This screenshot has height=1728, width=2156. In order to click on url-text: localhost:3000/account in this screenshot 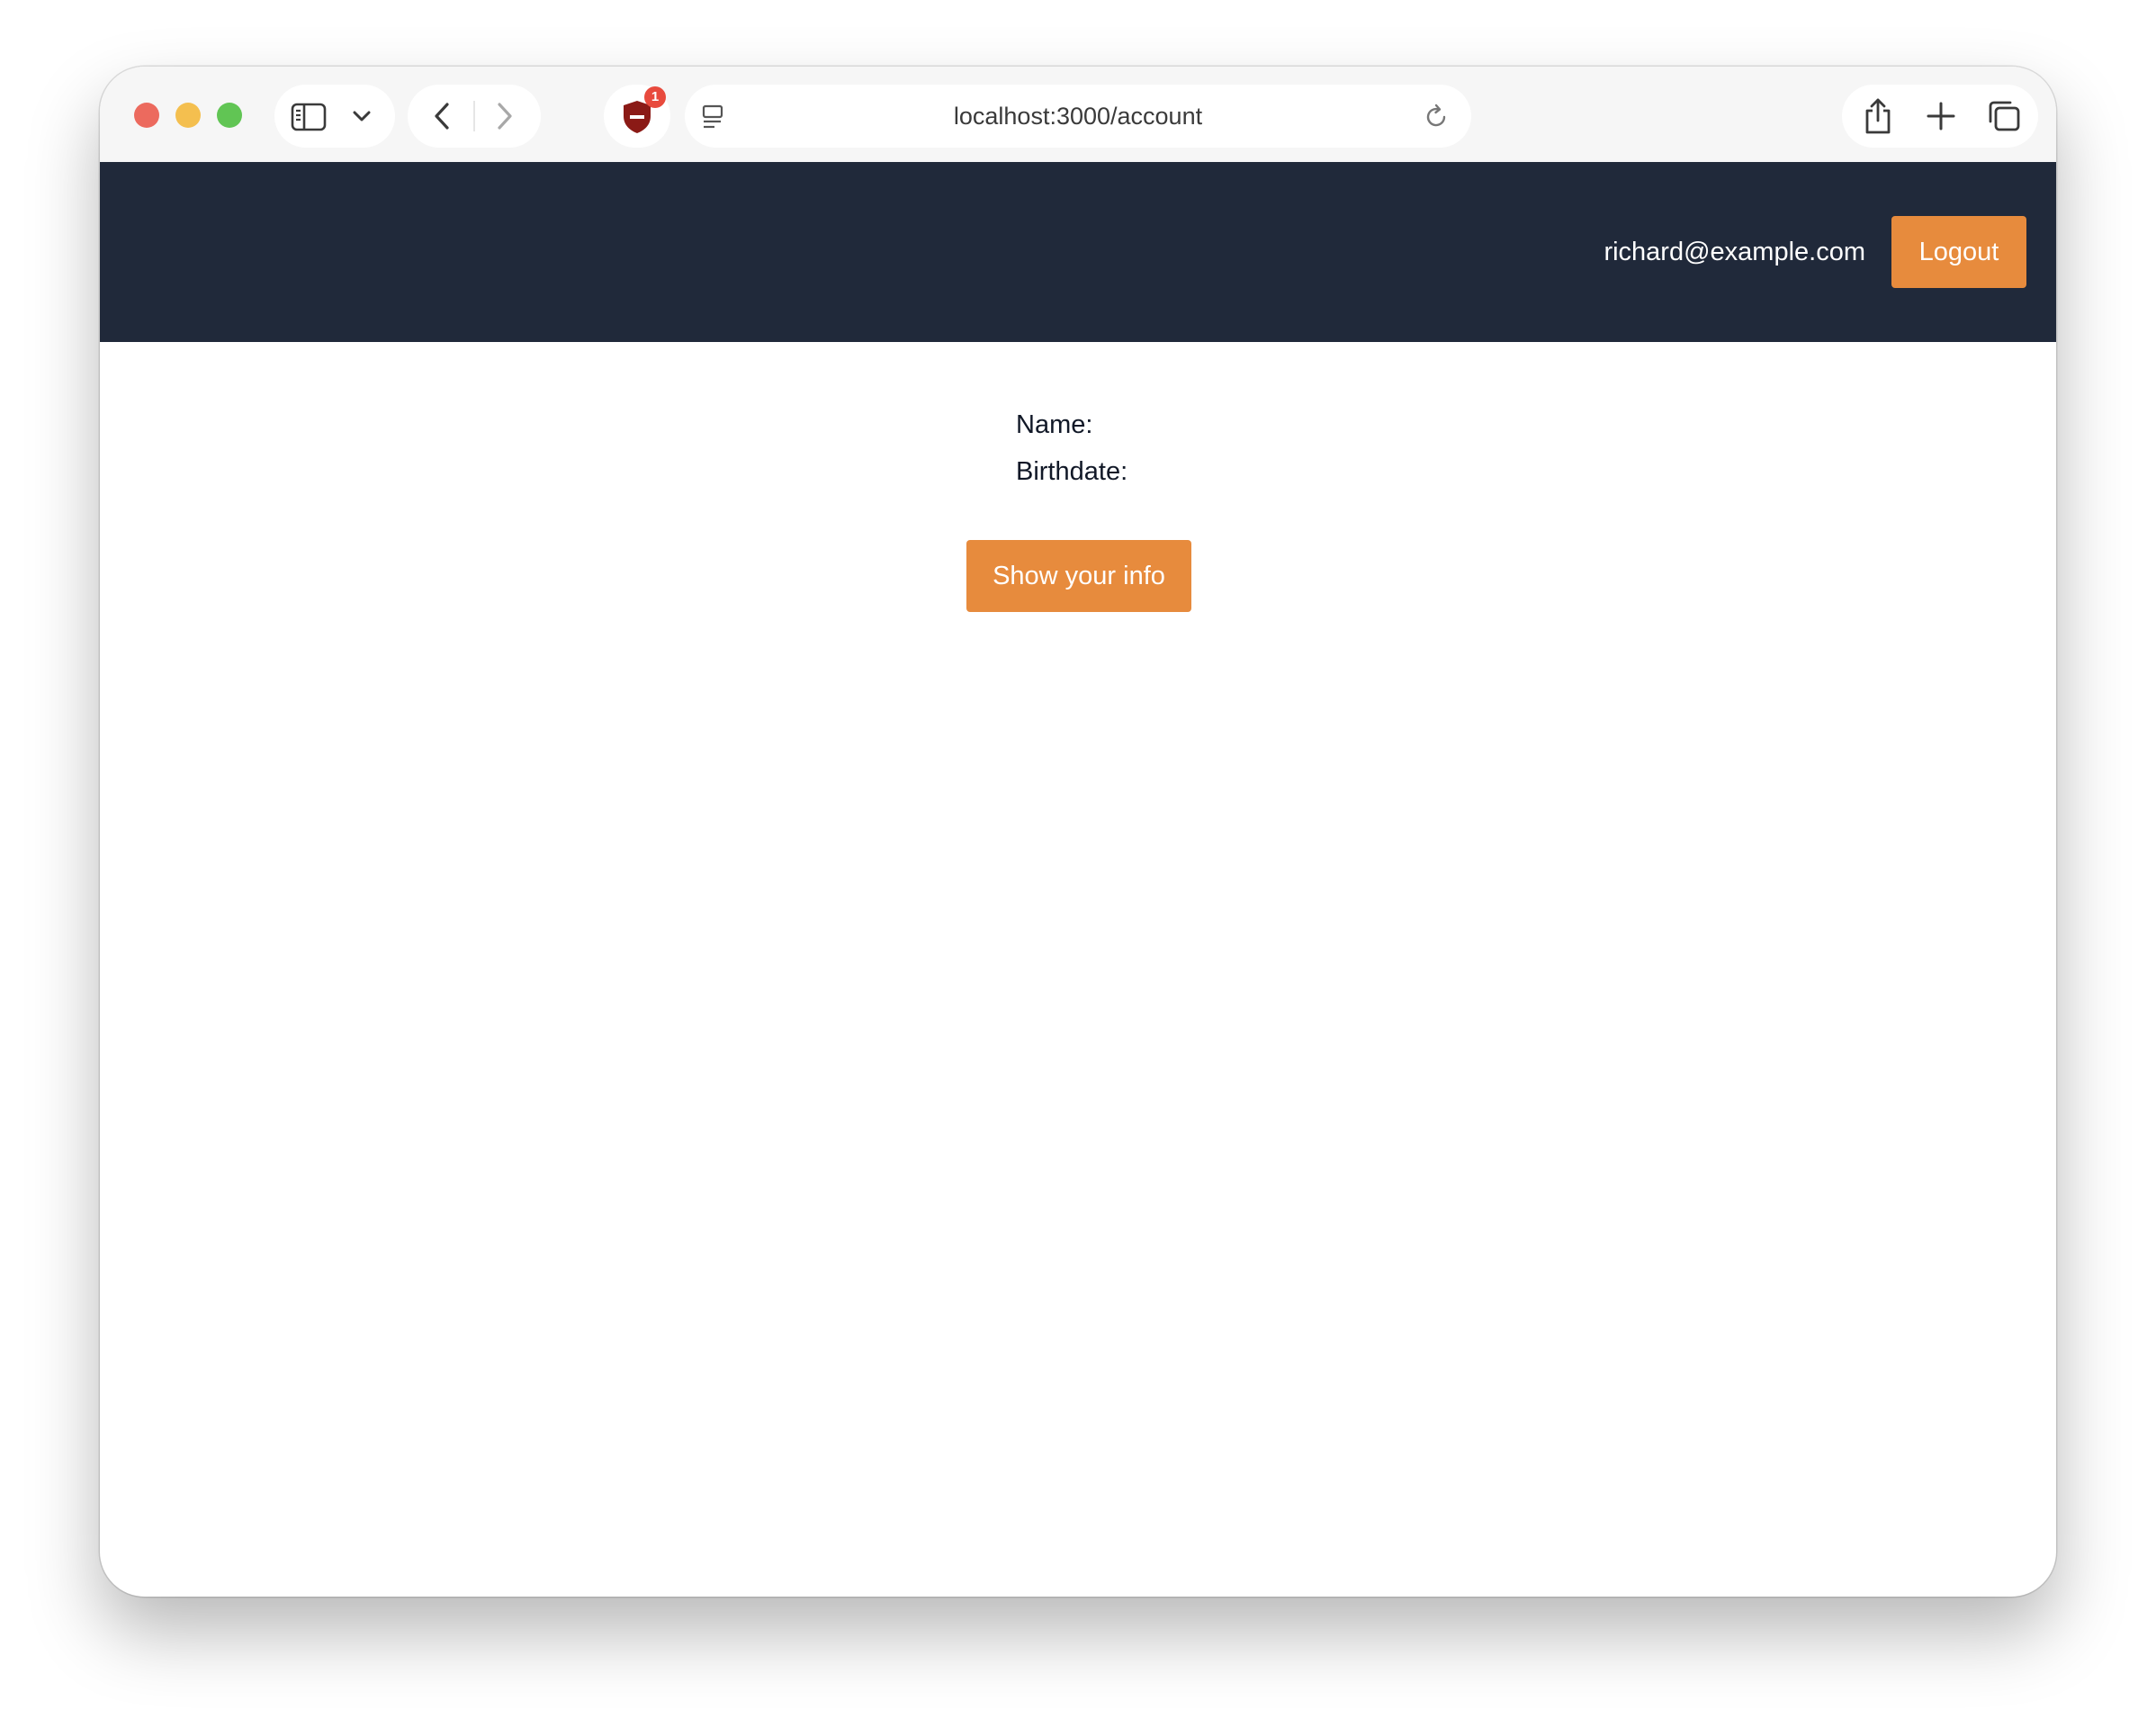, I will do `click(1078, 117)`.